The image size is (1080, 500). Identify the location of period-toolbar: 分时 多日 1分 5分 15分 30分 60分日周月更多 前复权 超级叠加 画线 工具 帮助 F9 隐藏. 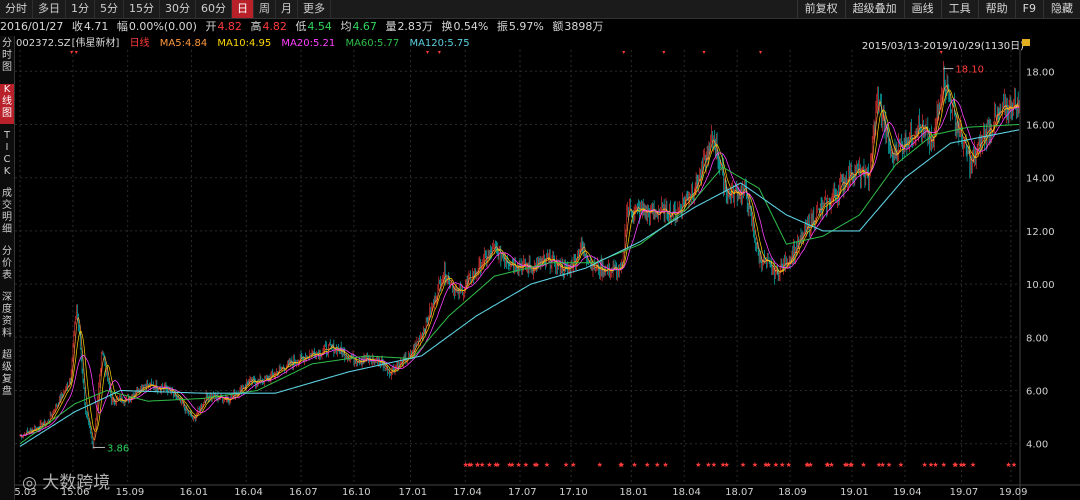
(540, 9).